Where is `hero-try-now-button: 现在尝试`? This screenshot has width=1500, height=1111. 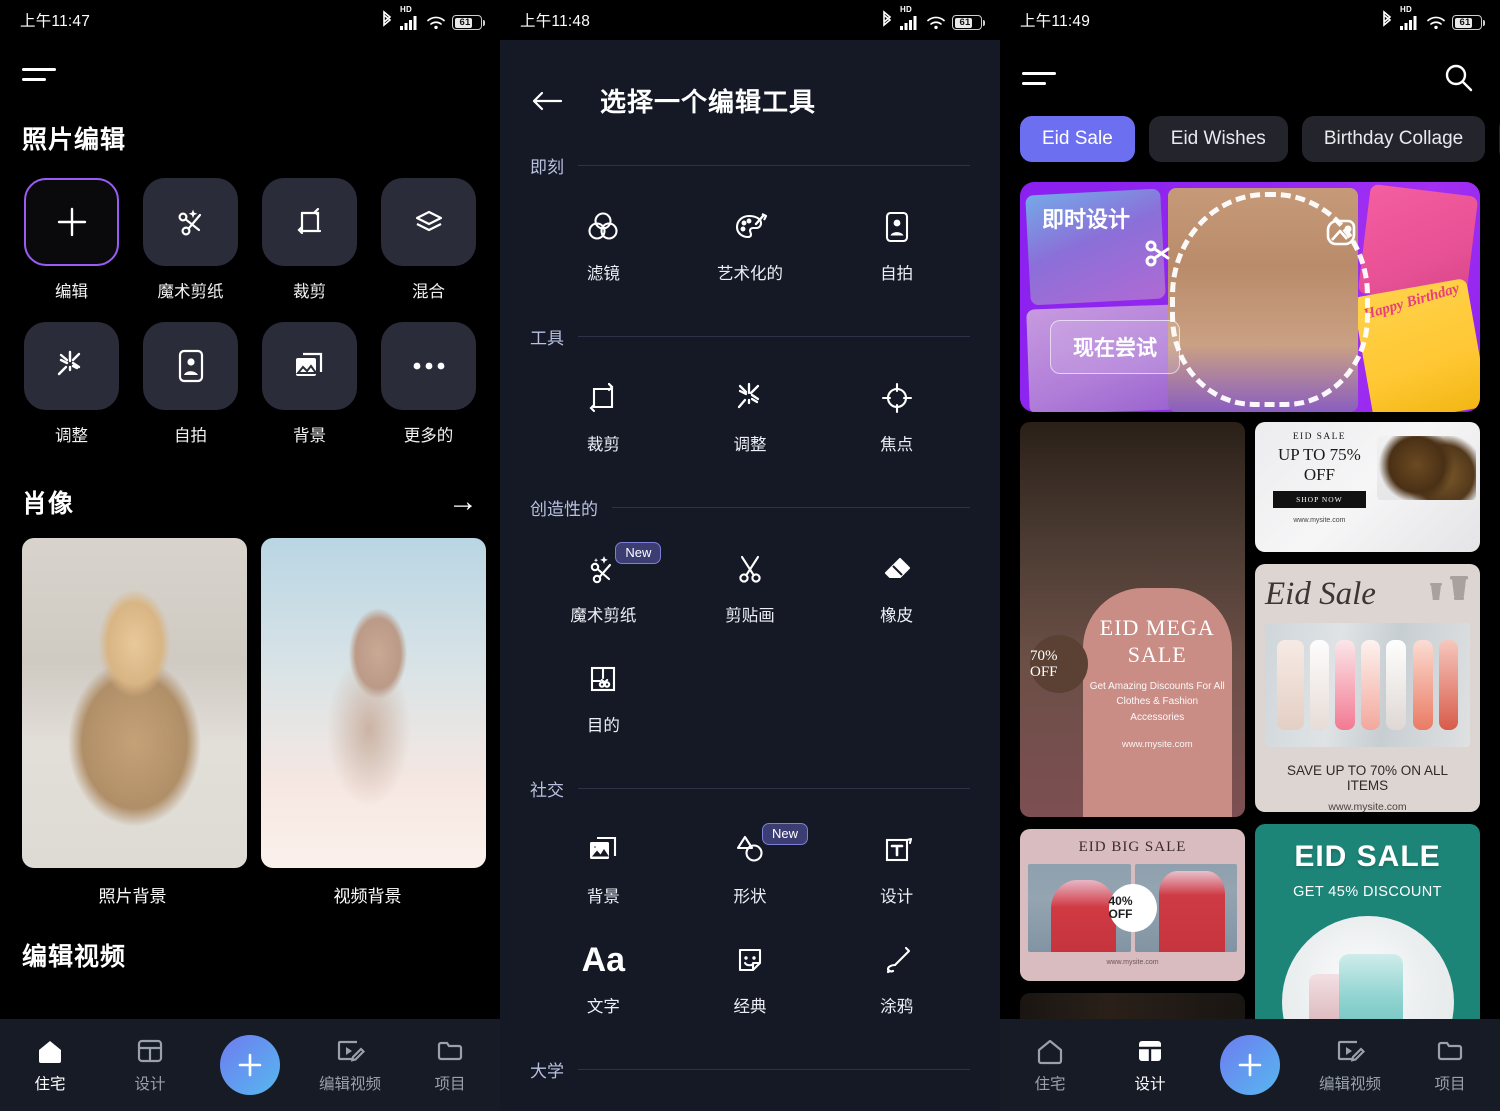
hero-try-now-button: 现在尝试 is located at coordinates (1115, 347).